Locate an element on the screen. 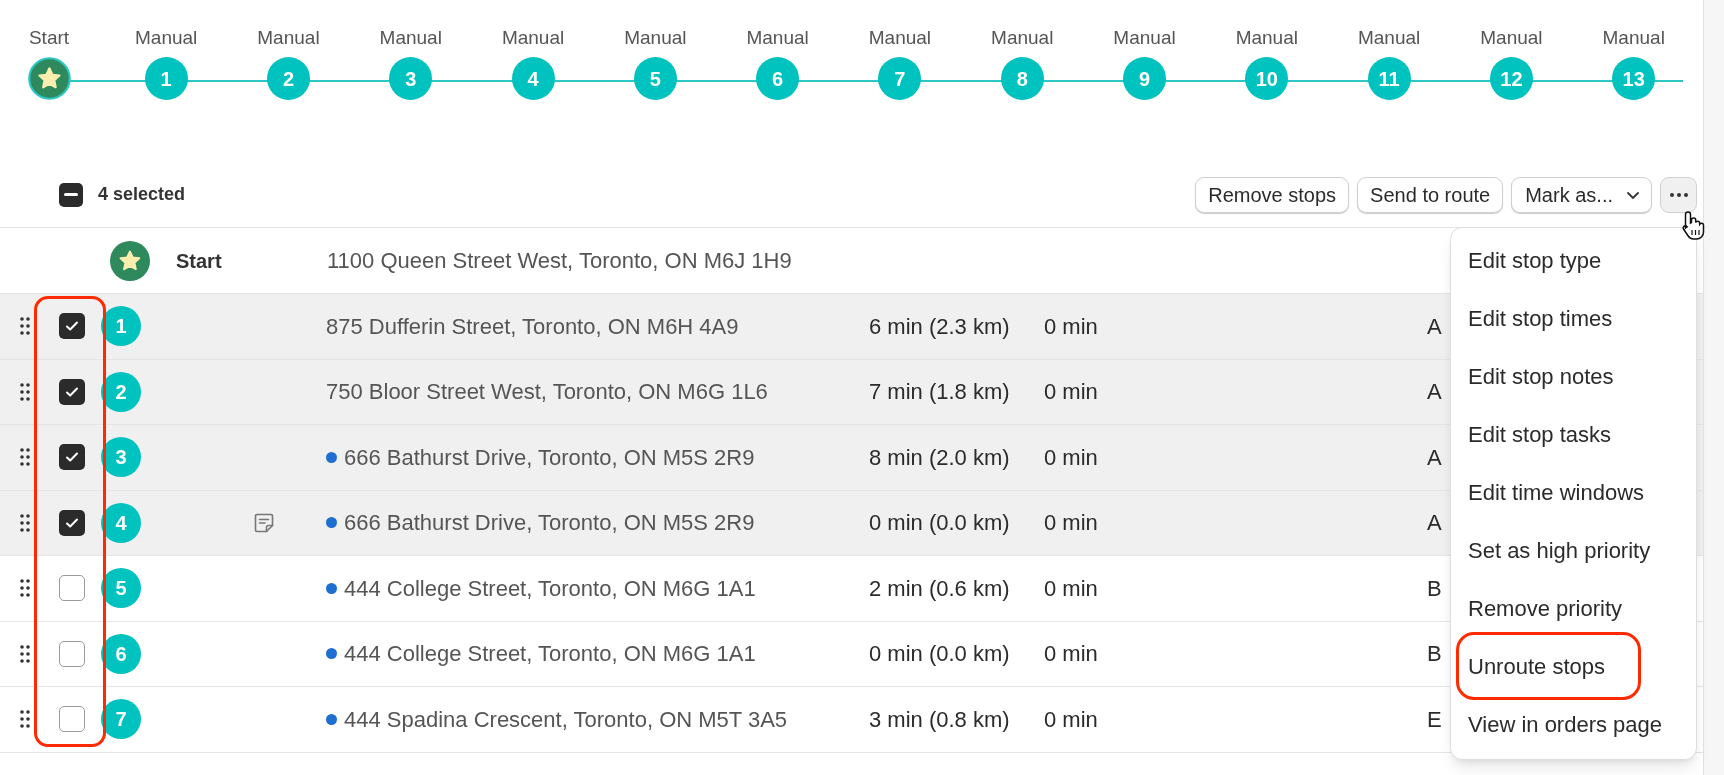  stop-number-marker: 2 is located at coordinates (121, 391).